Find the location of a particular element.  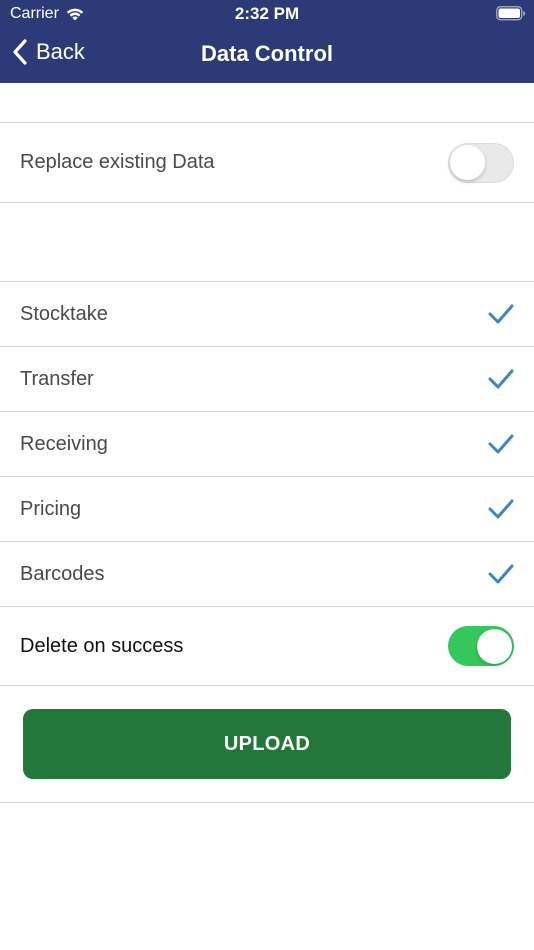

delete-on-success-label: Delete on success is located at coordinates (102, 645).